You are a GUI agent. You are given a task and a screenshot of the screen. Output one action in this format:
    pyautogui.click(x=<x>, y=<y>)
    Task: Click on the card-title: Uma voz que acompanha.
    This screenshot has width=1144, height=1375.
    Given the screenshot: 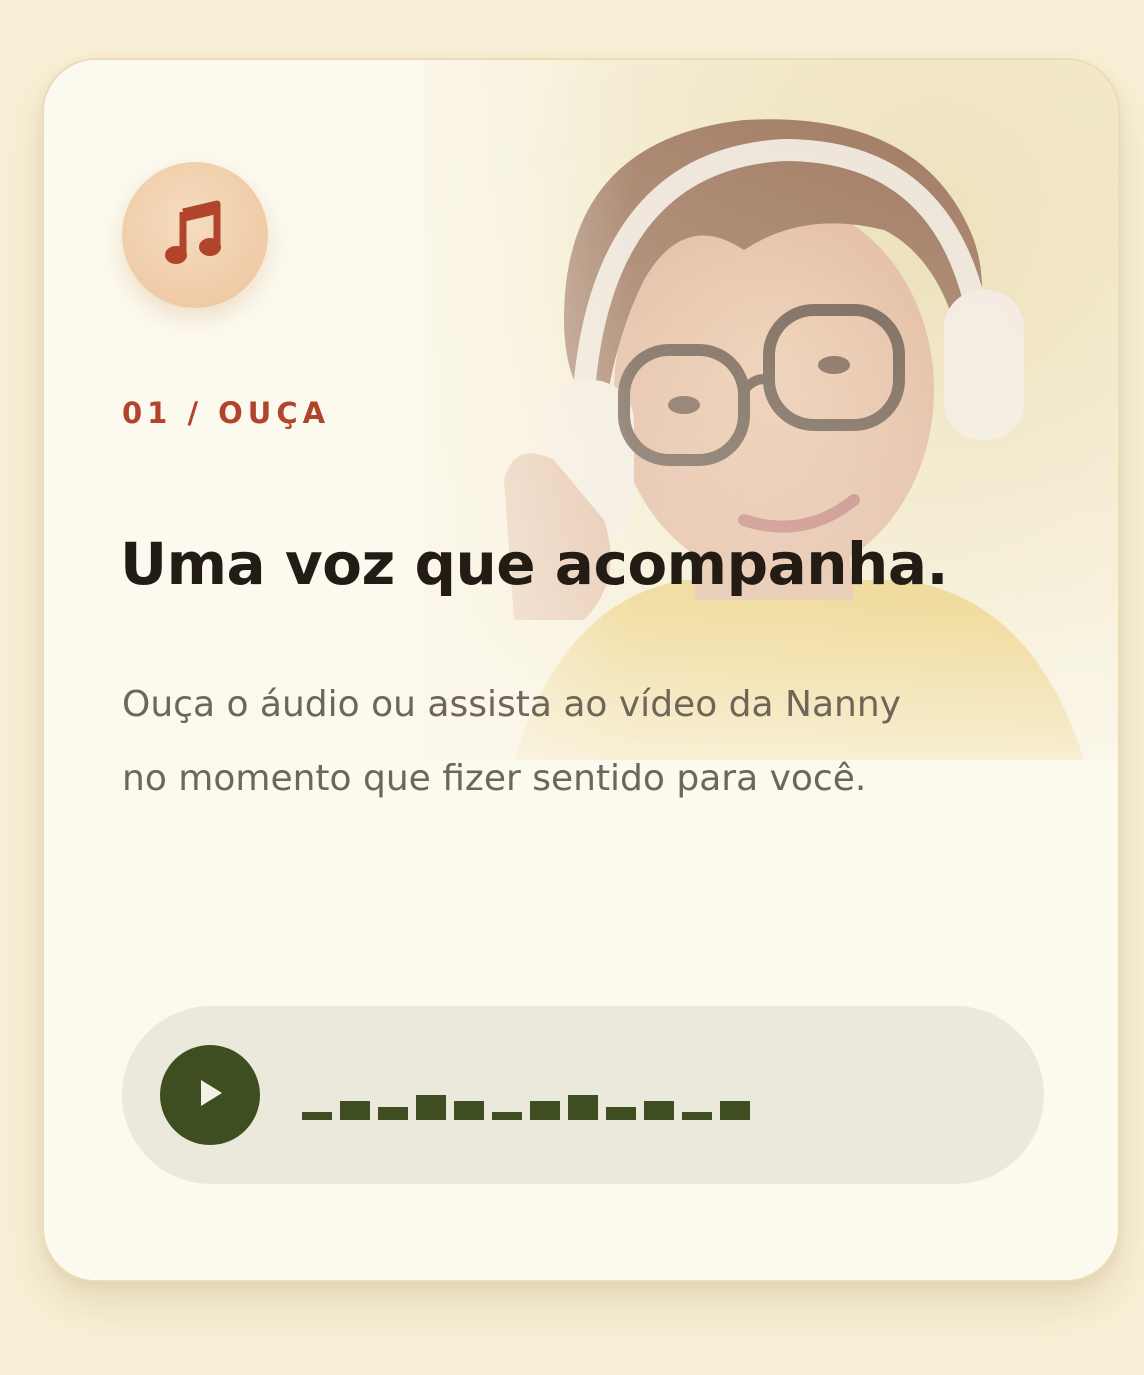 What is the action you would take?
    pyautogui.click(x=534, y=564)
    